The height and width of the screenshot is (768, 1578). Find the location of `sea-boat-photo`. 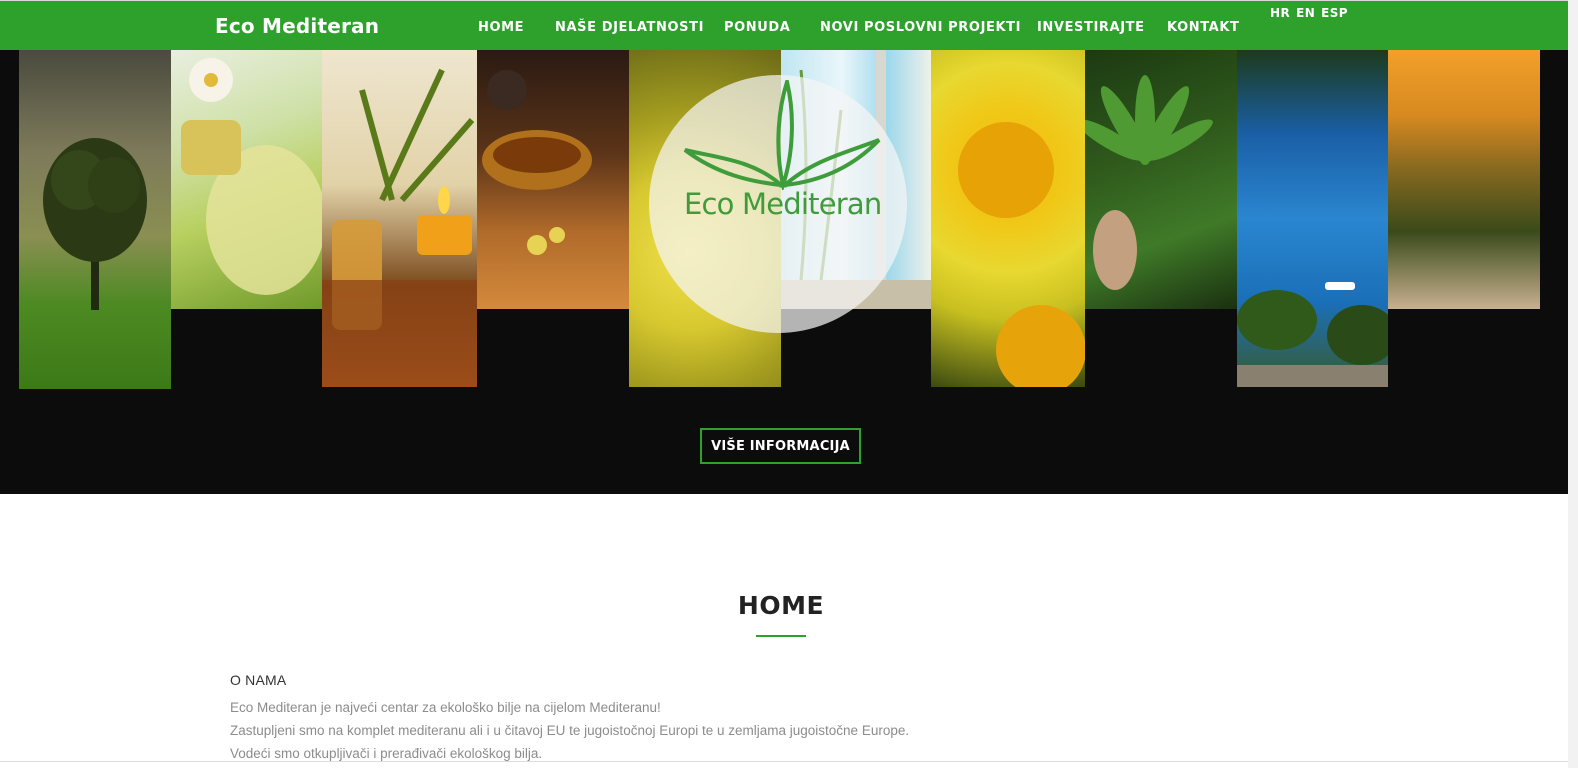

sea-boat-photo is located at coordinates (1312, 218).